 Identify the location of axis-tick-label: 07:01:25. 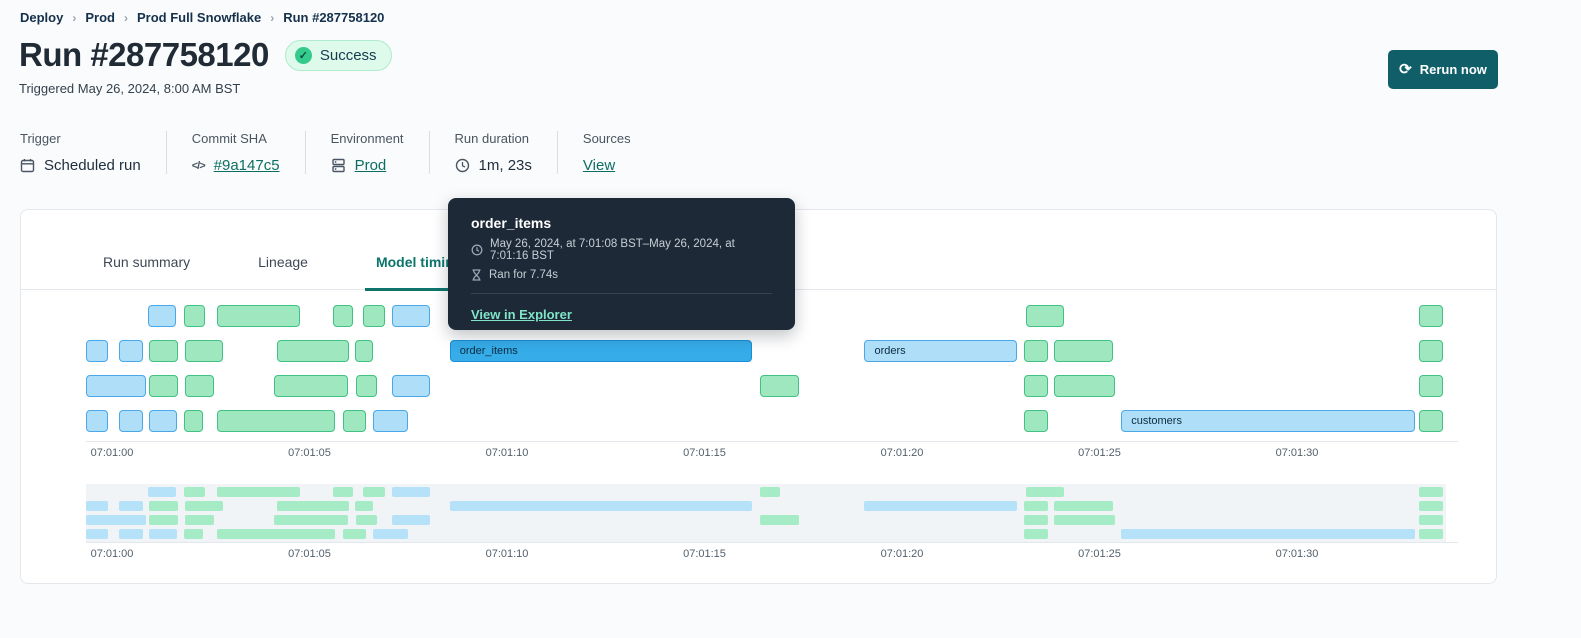
(1099, 554).